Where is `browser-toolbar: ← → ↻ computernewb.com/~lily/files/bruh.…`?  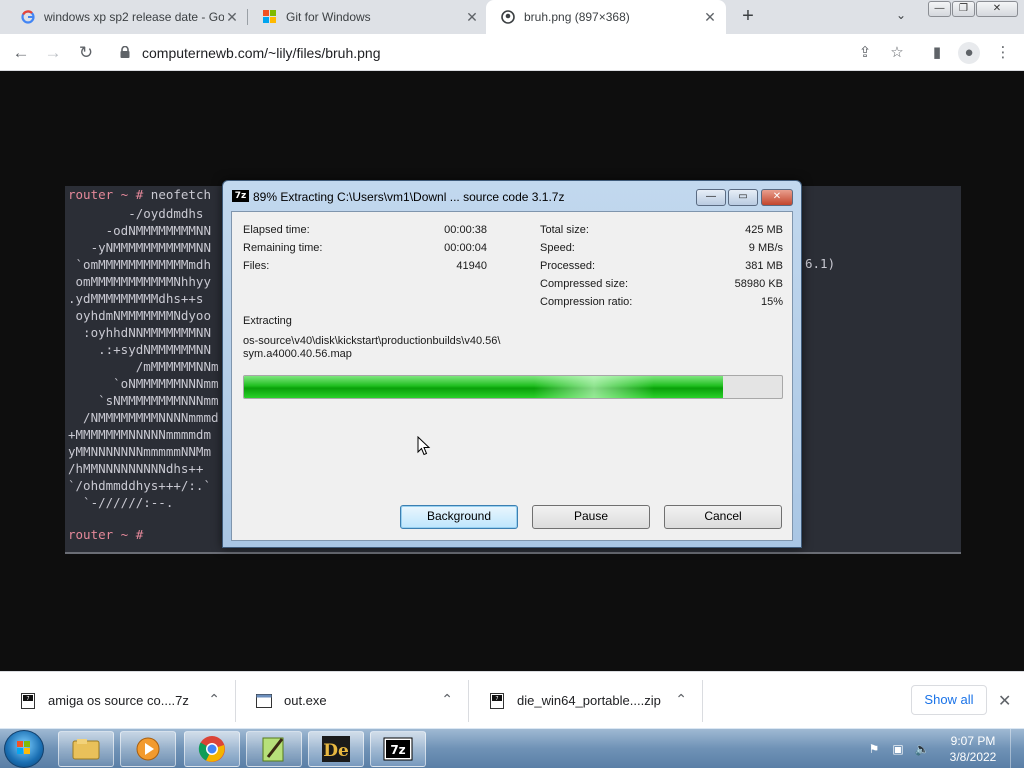
browser-toolbar: ← → ↻ computernewb.com/~lily/files/bruh.… is located at coordinates (512, 52).